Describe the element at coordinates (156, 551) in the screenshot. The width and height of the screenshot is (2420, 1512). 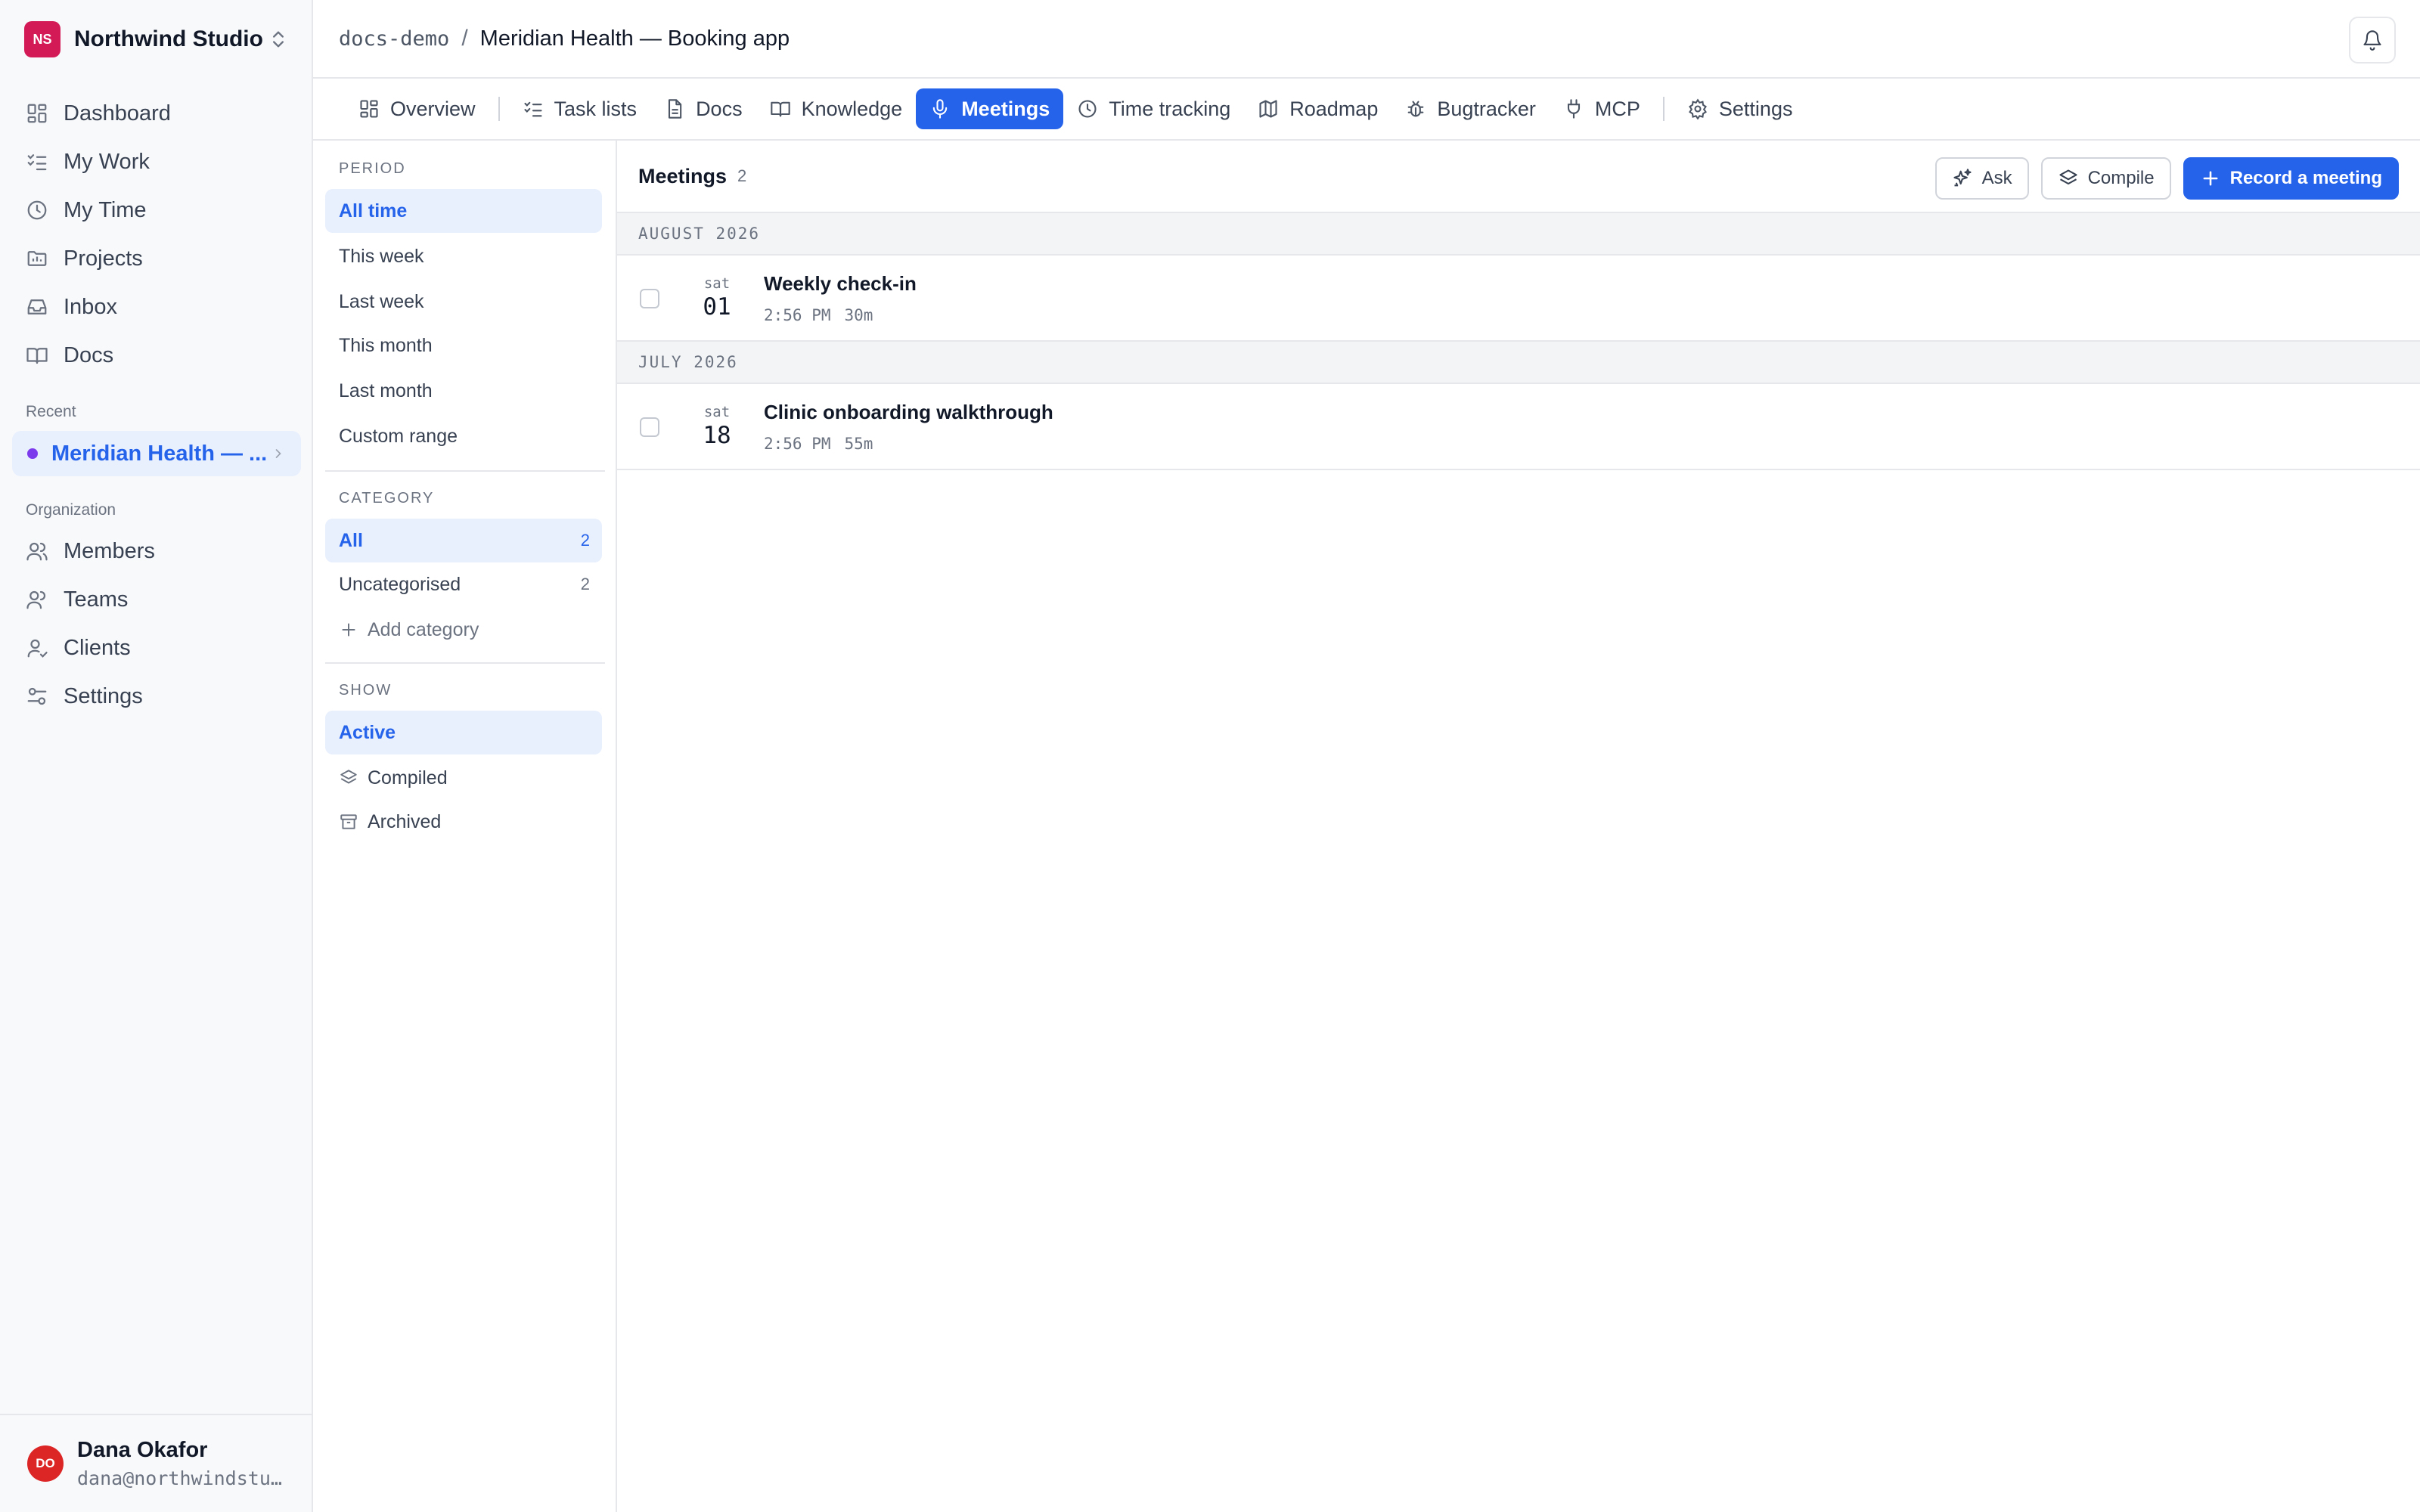
I see `sidebar-item-members: Members` at that location.